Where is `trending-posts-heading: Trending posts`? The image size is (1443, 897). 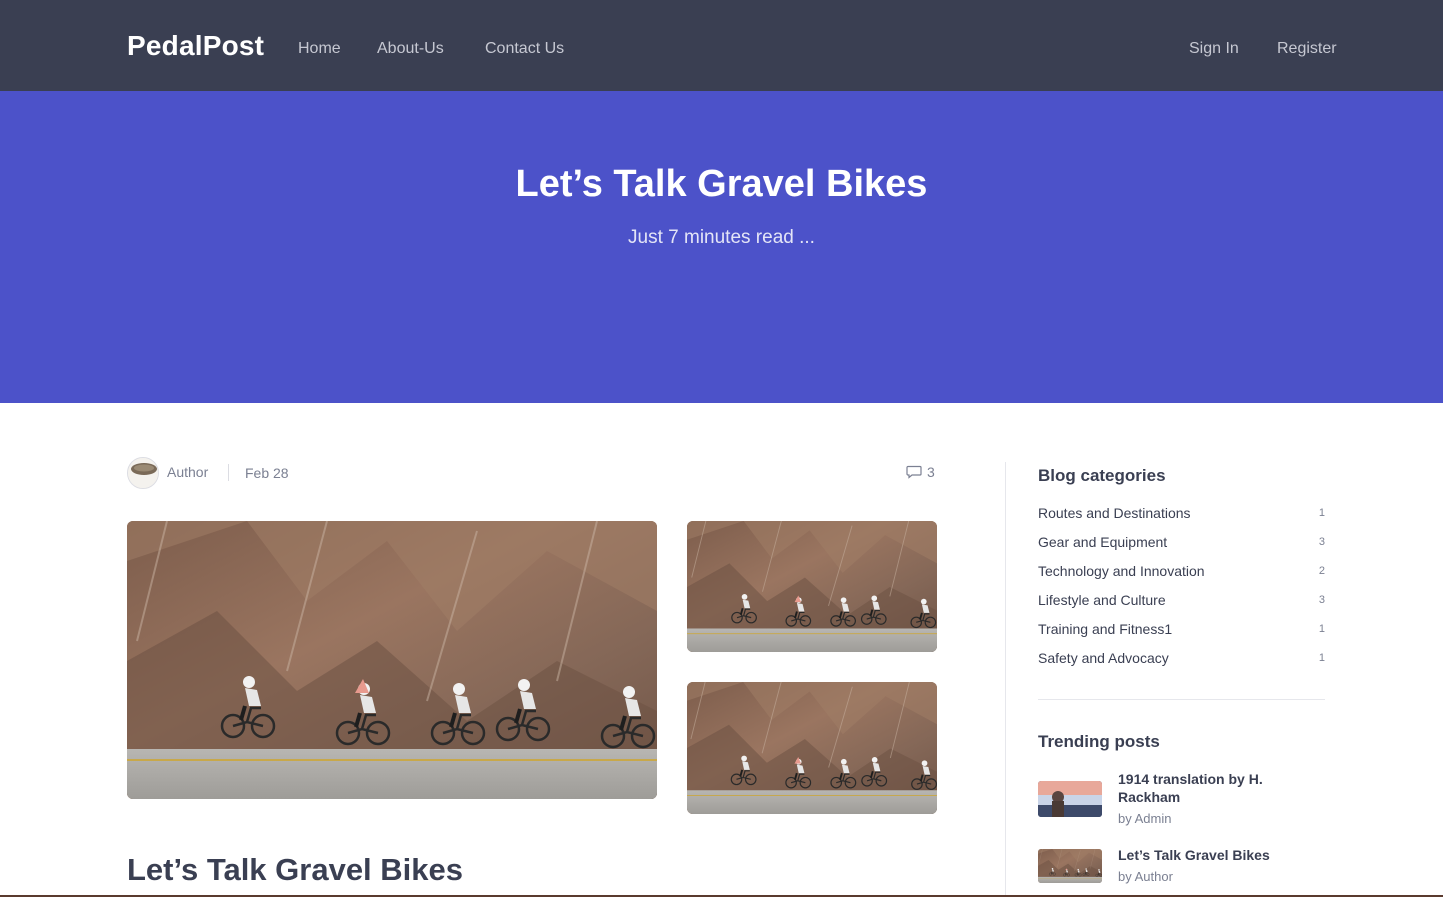
trending-posts-heading: Trending posts is located at coordinates (1099, 741).